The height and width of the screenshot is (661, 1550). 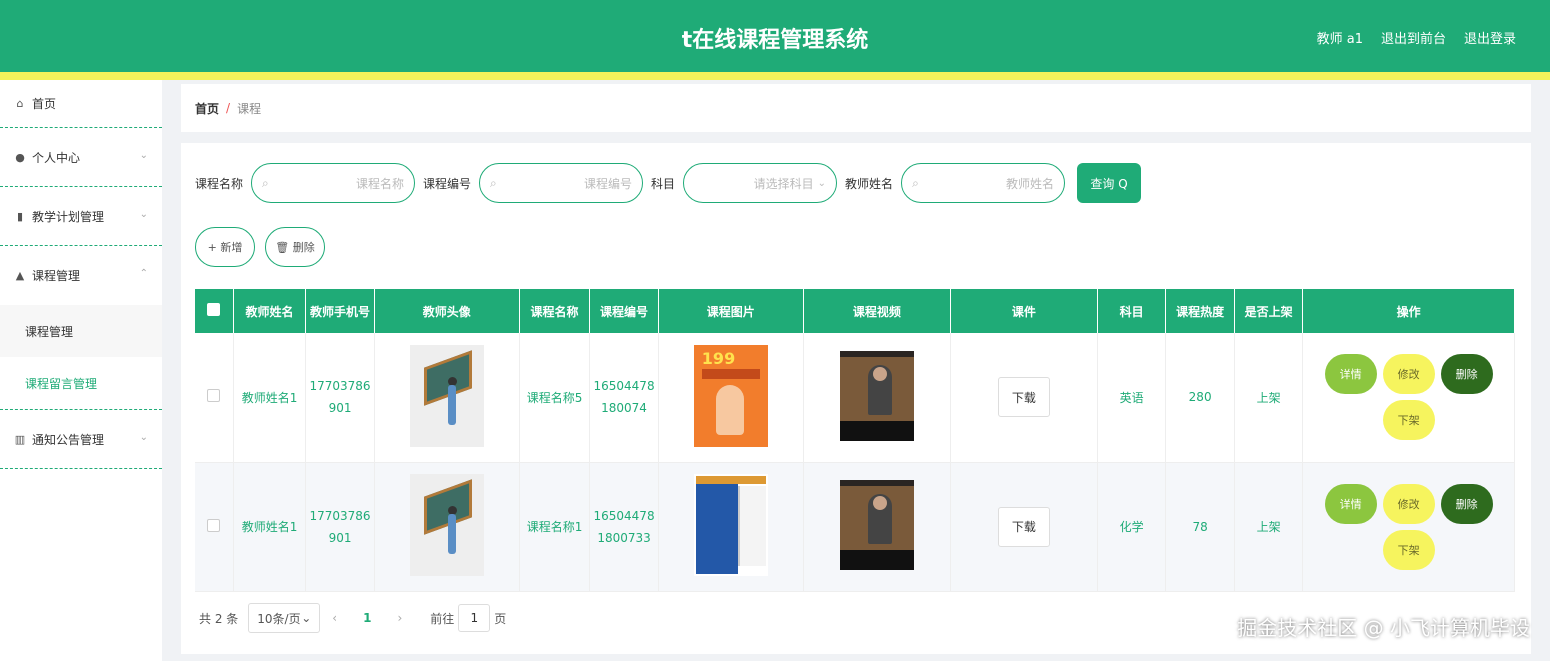 I want to click on subject-cell: 化学, so click(x=1132, y=527).